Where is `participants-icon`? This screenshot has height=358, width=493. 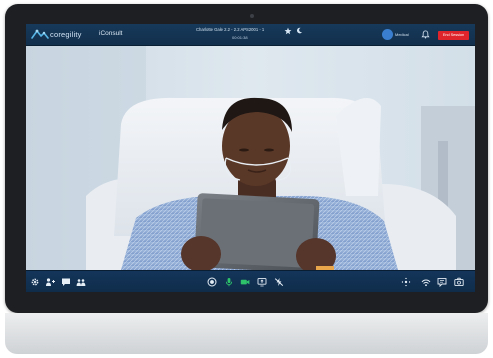
participants-icon is located at coordinates (81, 282).